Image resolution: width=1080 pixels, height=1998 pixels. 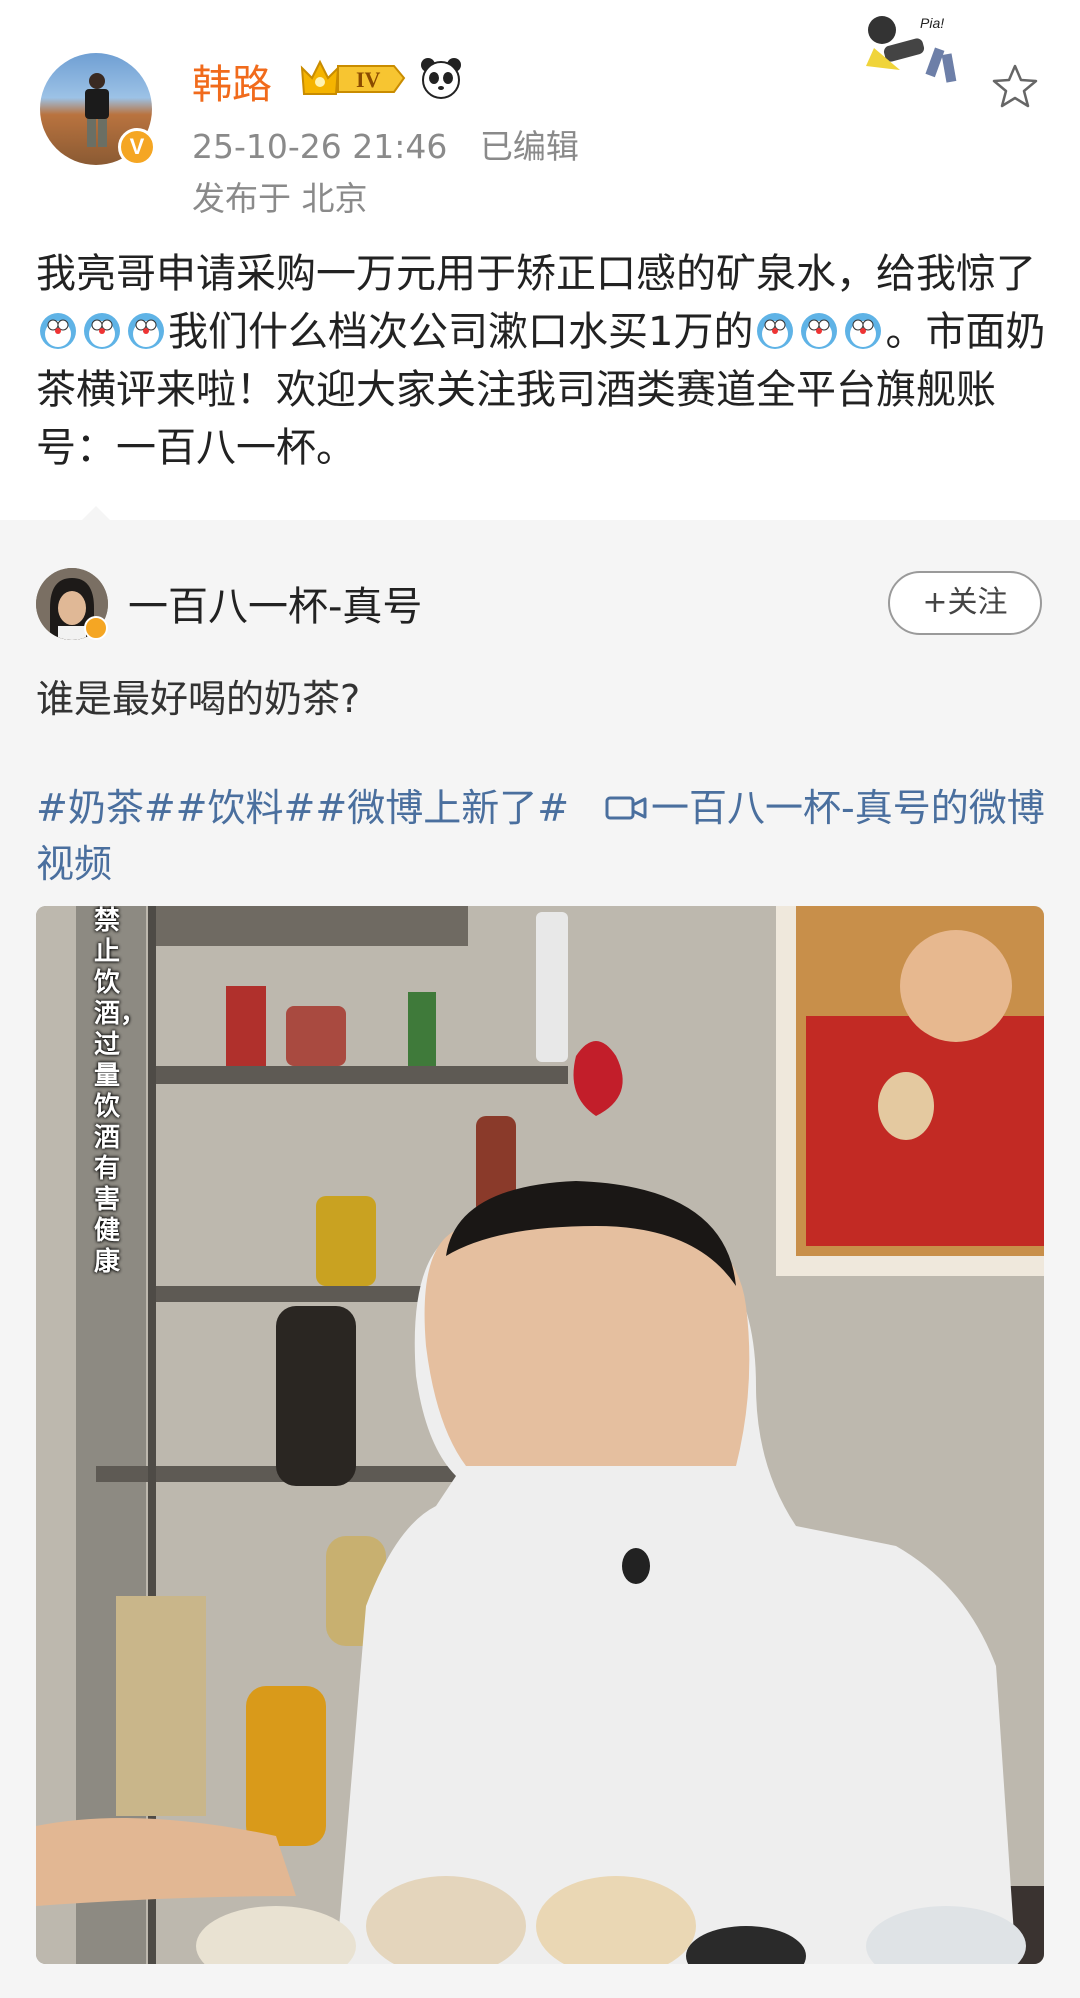 What do you see at coordinates (965, 603) in the screenshot?
I see `follow-button: +关注` at bounding box center [965, 603].